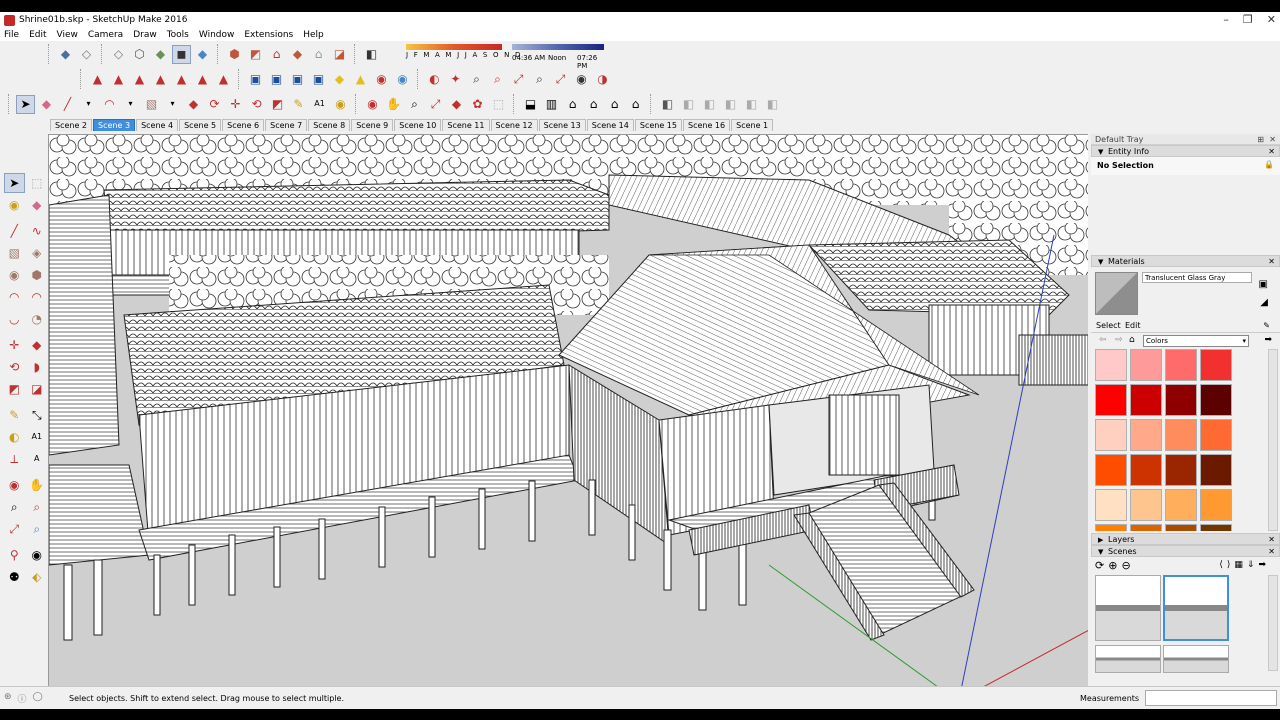  Describe the element at coordinates (658, 125) in the screenshot. I see `tab-scene-15: Scene 15` at that location.